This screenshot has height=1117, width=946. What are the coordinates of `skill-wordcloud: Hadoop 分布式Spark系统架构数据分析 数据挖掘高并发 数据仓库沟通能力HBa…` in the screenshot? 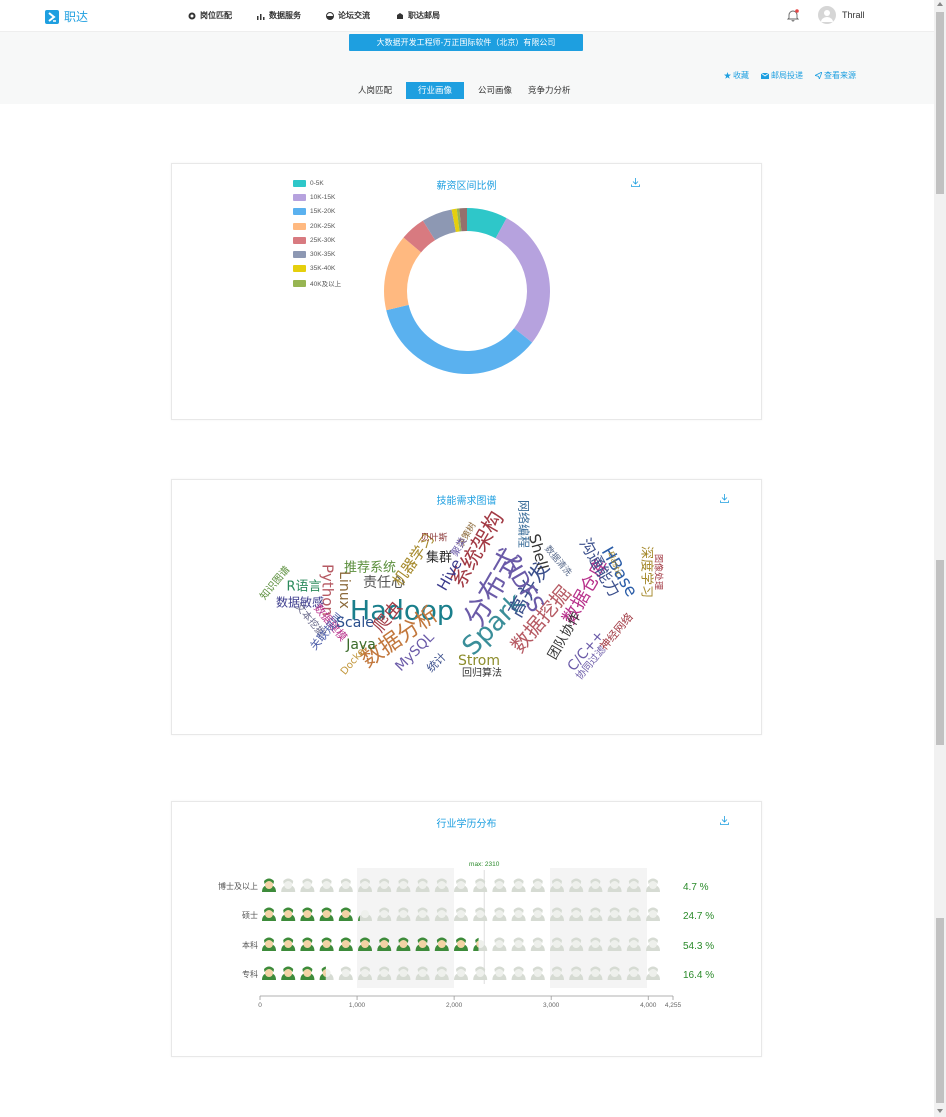 It's located at (461, 591).